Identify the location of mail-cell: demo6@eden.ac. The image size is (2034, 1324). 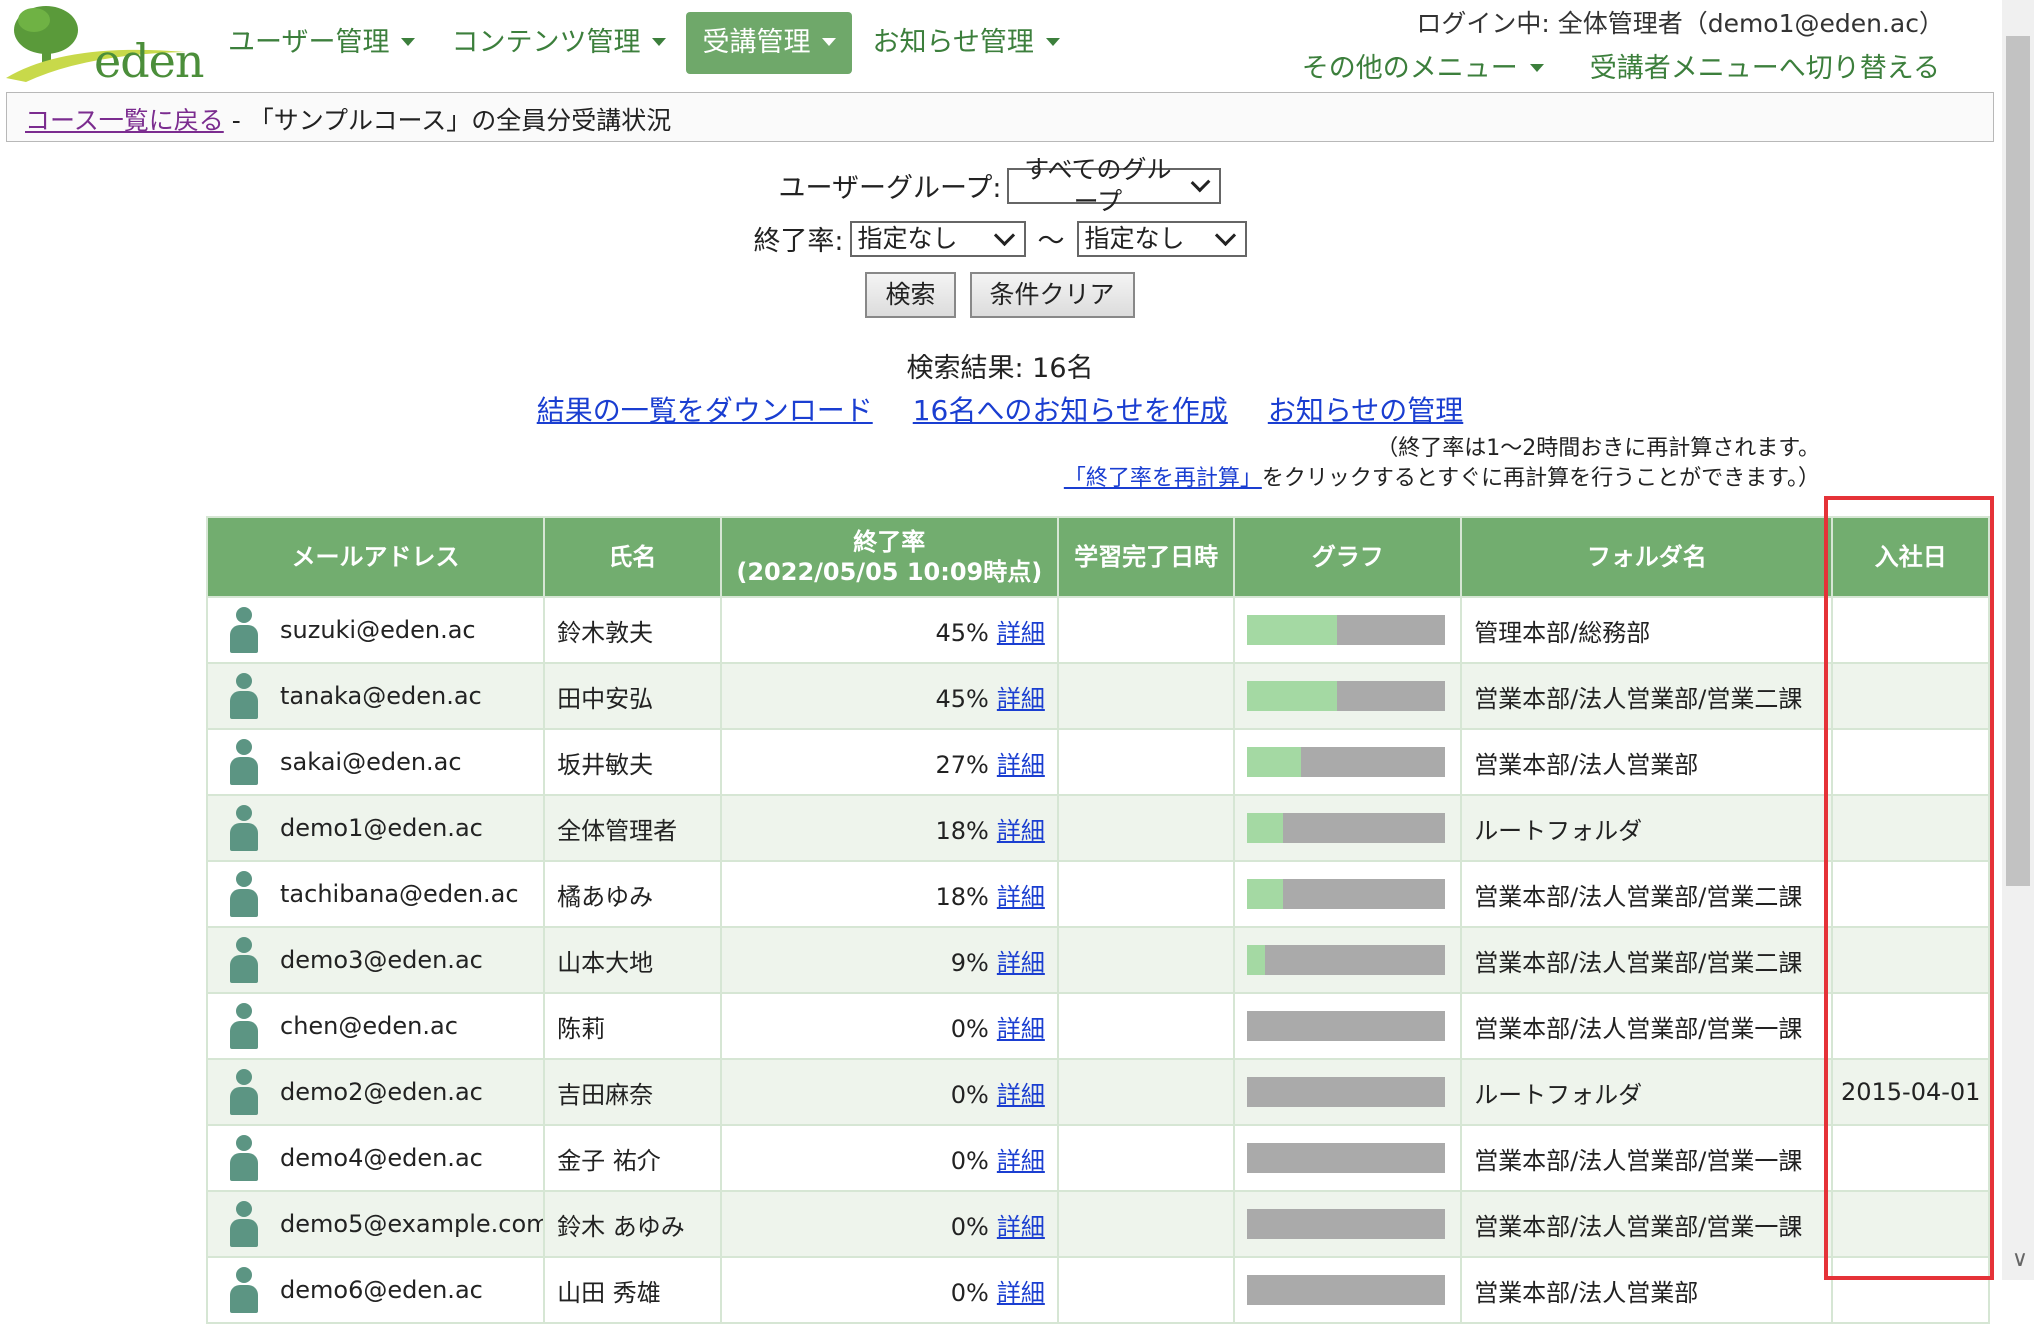
(375, 1290).